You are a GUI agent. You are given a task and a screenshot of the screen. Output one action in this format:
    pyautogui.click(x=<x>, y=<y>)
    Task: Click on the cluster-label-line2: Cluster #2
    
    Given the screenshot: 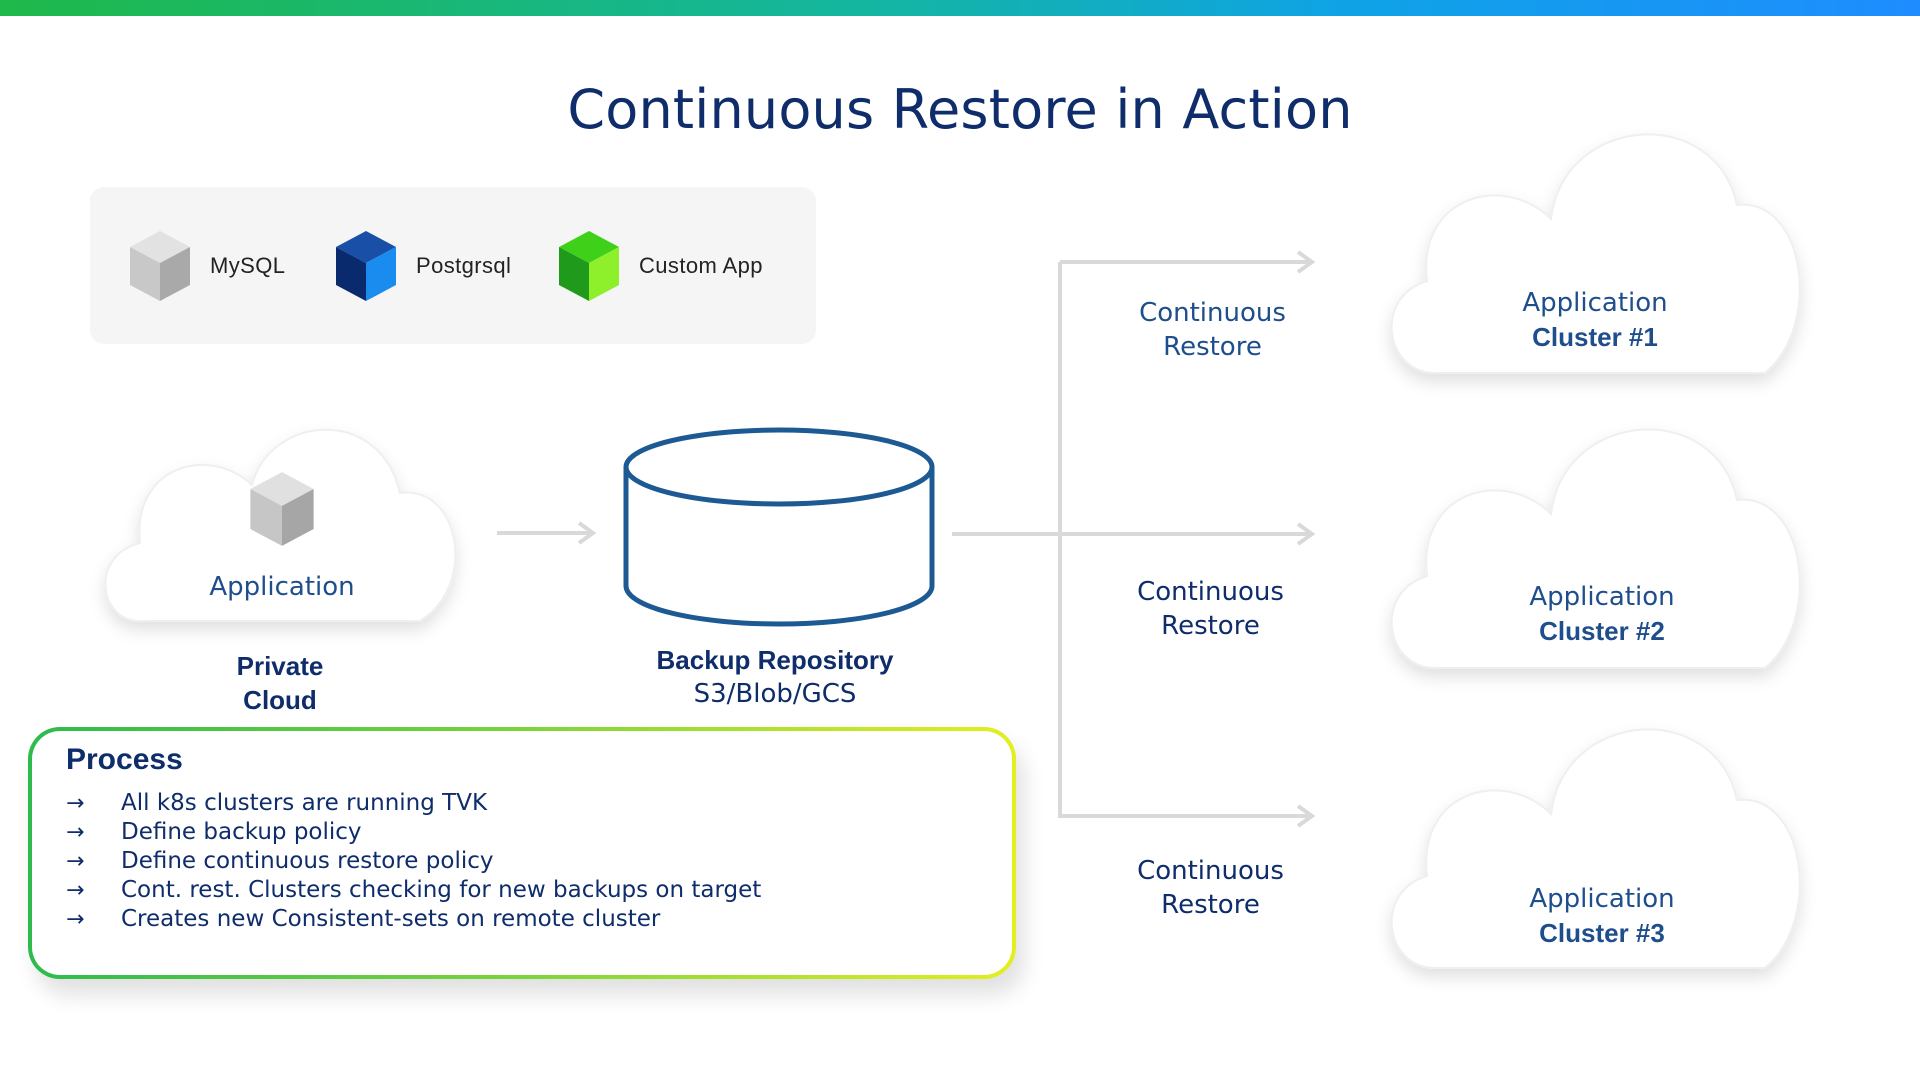 What is the action you would take?
    pyautogui.click(x=1602, y=631)
    